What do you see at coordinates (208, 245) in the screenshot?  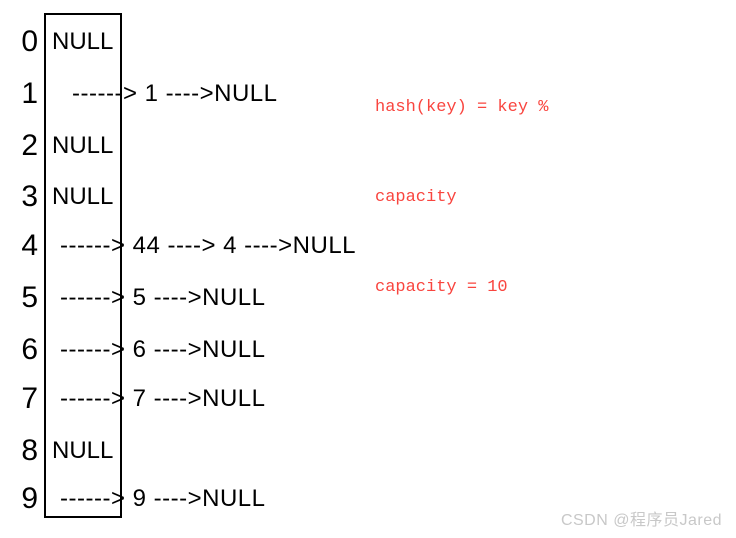 I see `bucket-value-4: ------> 44 ----> 4 ---->NULL` at bounding box center [208, 245].